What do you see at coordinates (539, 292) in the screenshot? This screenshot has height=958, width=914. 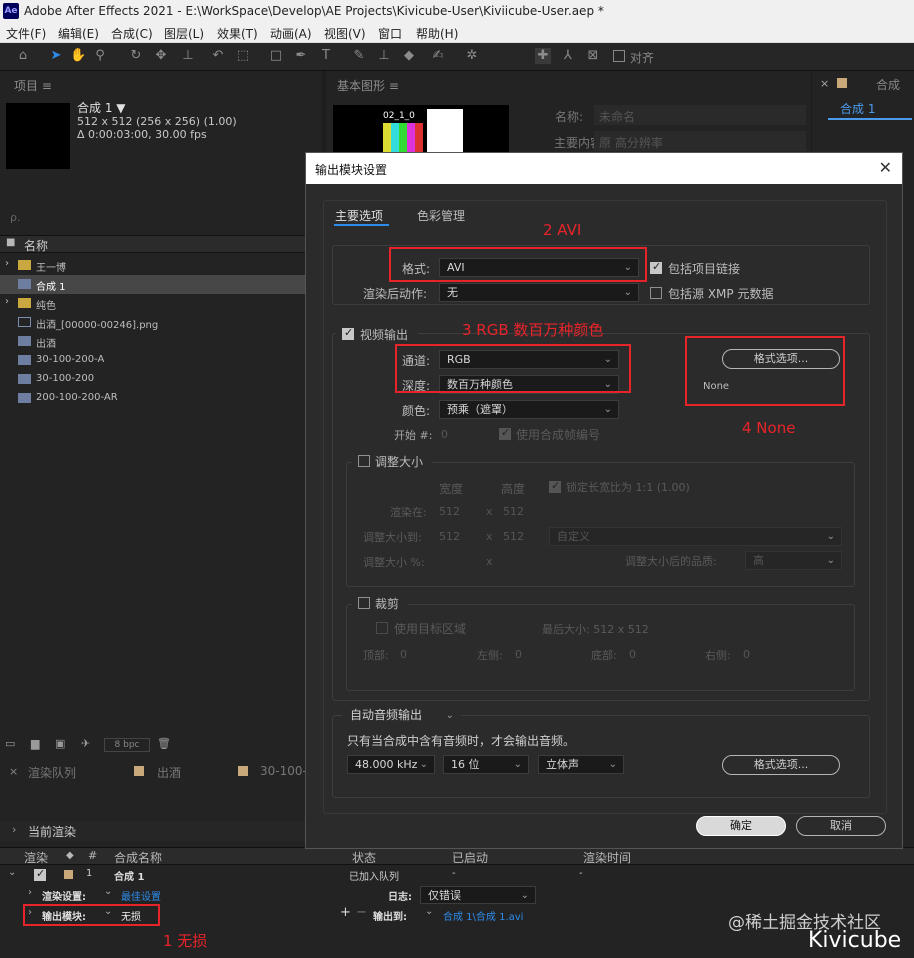 I see `post-render-dropdown: 无 ⌄` at bounding box center [539, 292].